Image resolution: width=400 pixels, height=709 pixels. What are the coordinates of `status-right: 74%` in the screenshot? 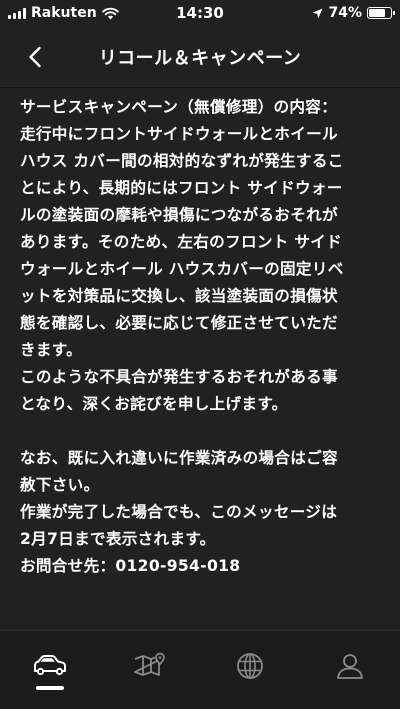 It's located at (353, 13).